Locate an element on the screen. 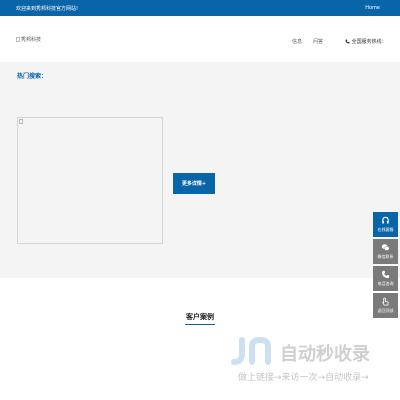 Image resolution: width=400 pixels, height=400 pixels. sidebar-item-back-to-top: 返回顶部 is located at coordinates (385, 305).